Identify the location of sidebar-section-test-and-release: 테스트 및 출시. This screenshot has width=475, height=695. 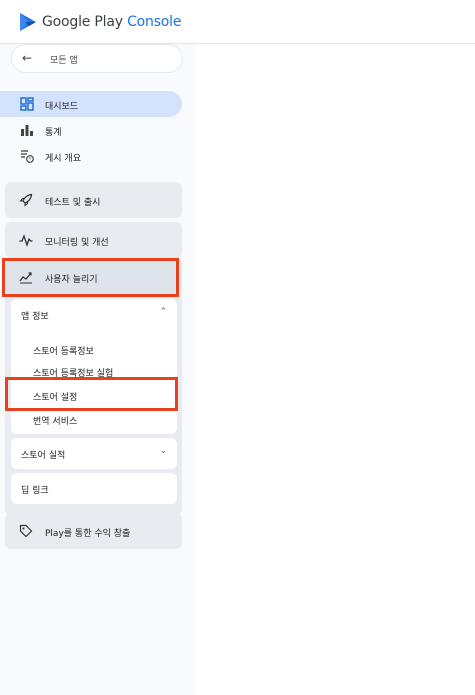
(93, 200).